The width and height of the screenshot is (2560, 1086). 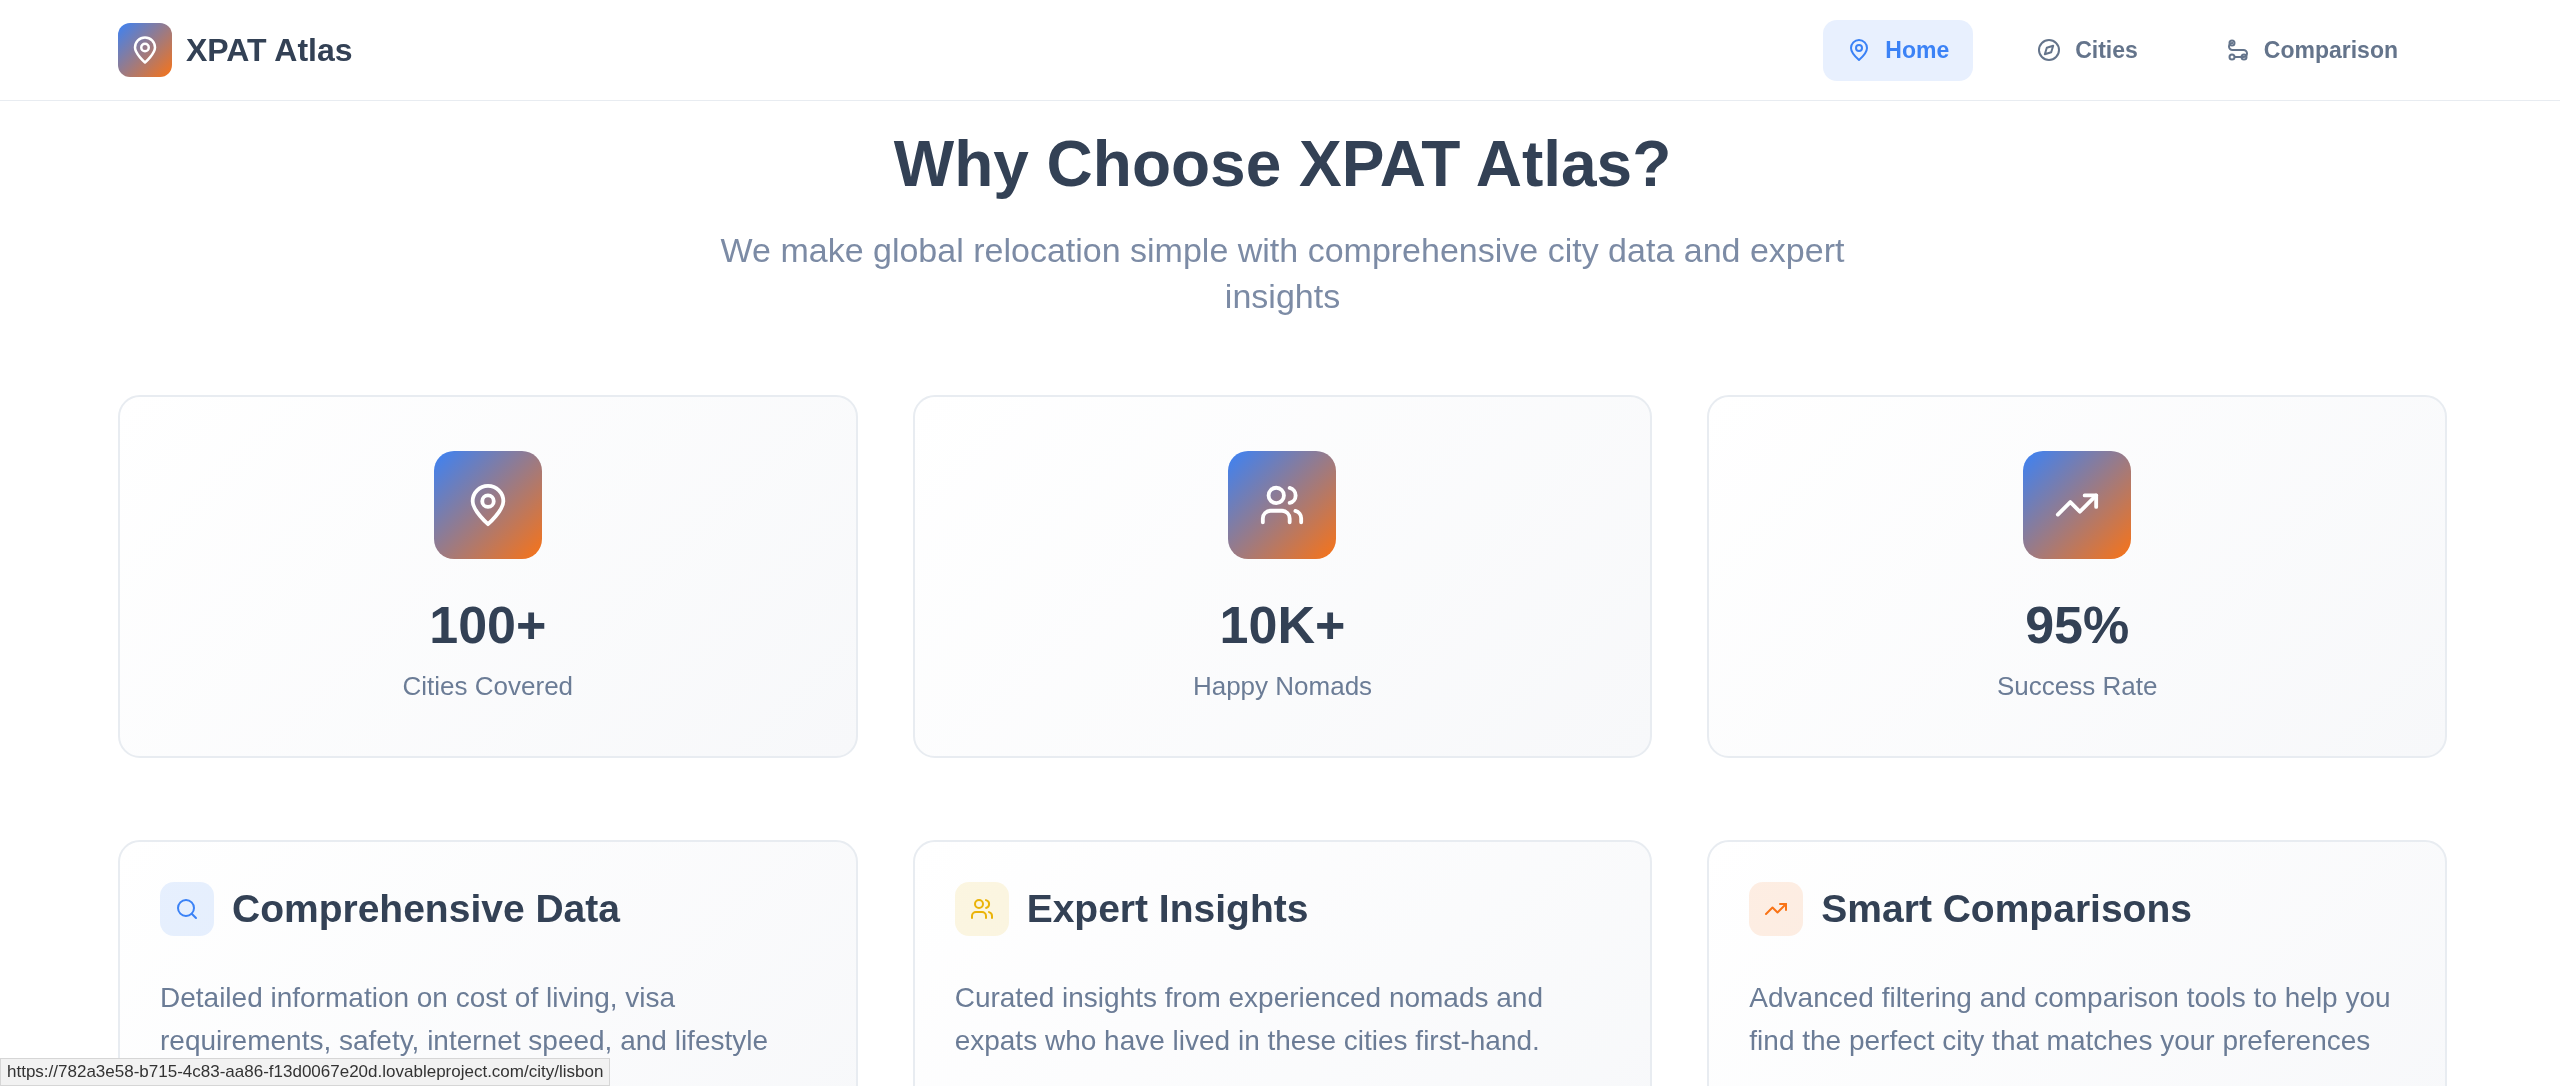 I want to click on status-bar-url: https://782a3e58-b715-4c83-aa86-f13d0067e20d.lovableproject.com/city/lisbon, so click(x=305, y=1072).